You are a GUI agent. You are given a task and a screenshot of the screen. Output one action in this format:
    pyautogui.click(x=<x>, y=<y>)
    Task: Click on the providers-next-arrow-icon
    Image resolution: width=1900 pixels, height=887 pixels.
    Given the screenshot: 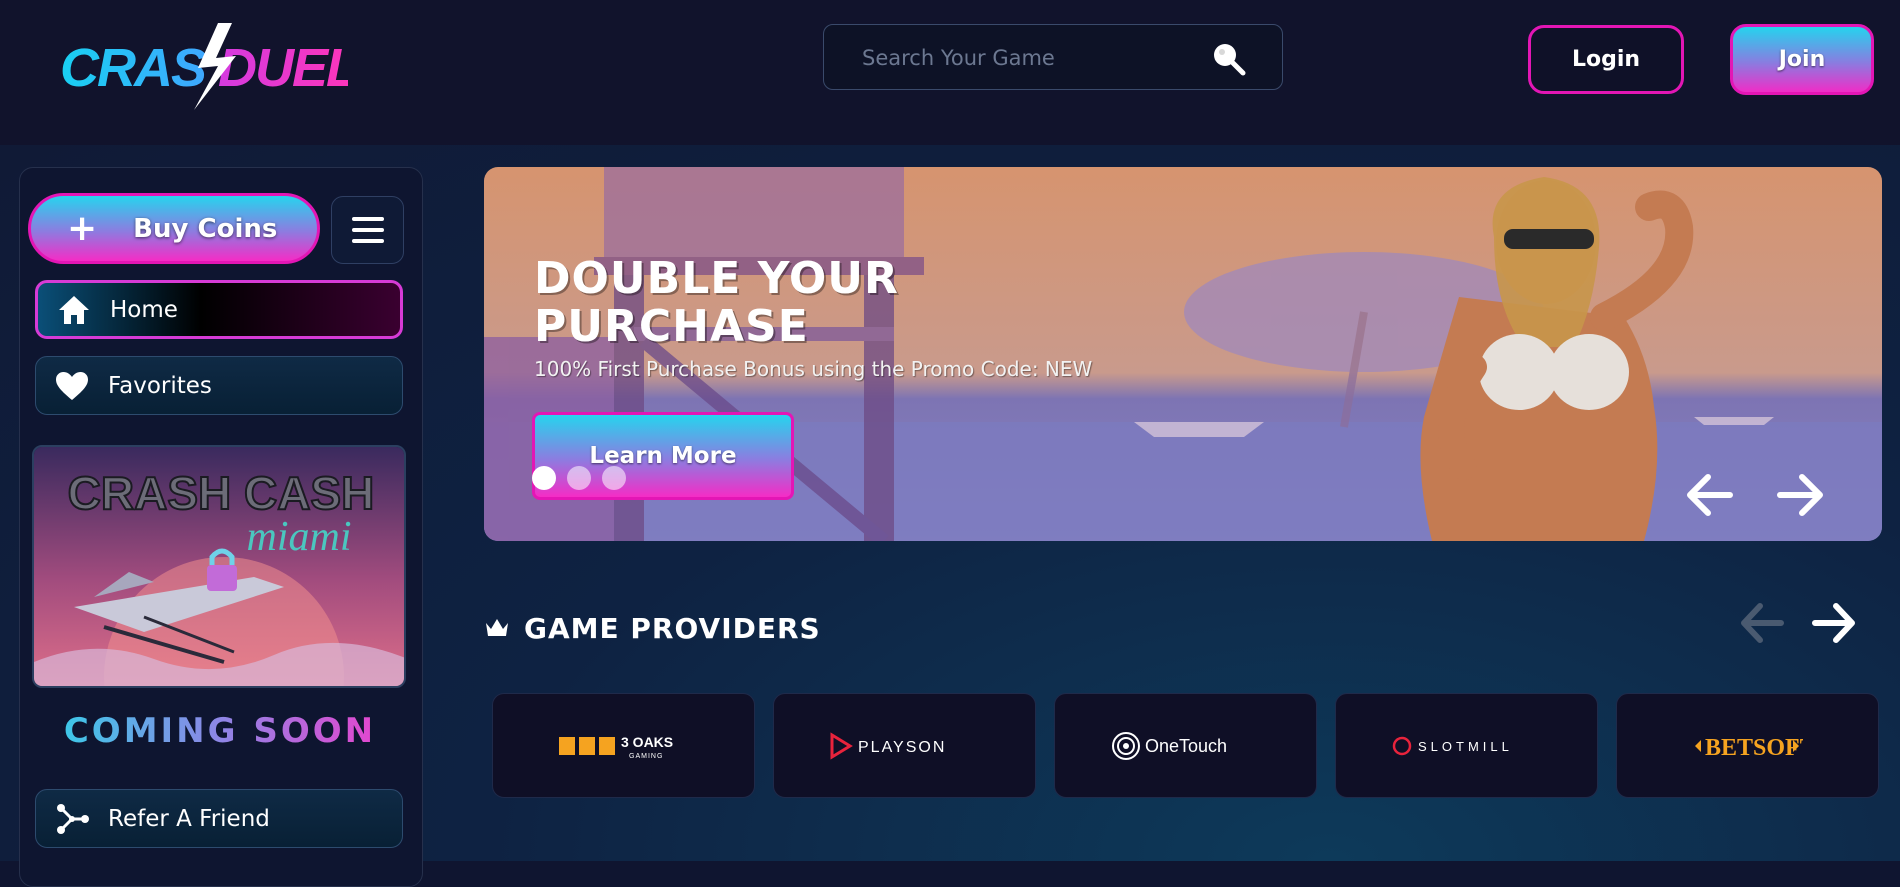 What is the action you would take?
    pyautogui.click(x=1835, y=623)
    